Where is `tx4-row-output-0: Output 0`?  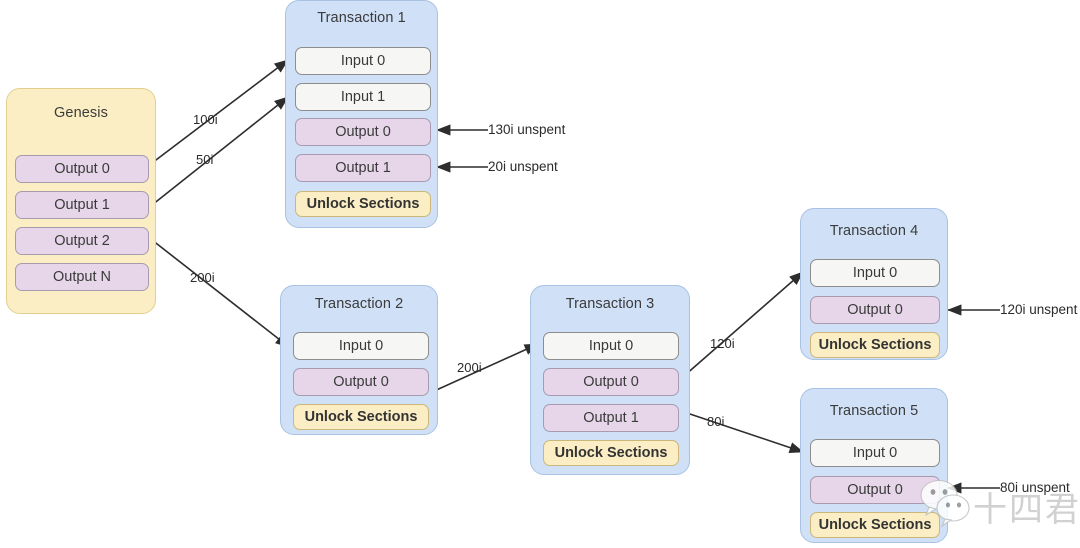 tx4-row-output-0: Output 0 is located at coordinates (875, 310).